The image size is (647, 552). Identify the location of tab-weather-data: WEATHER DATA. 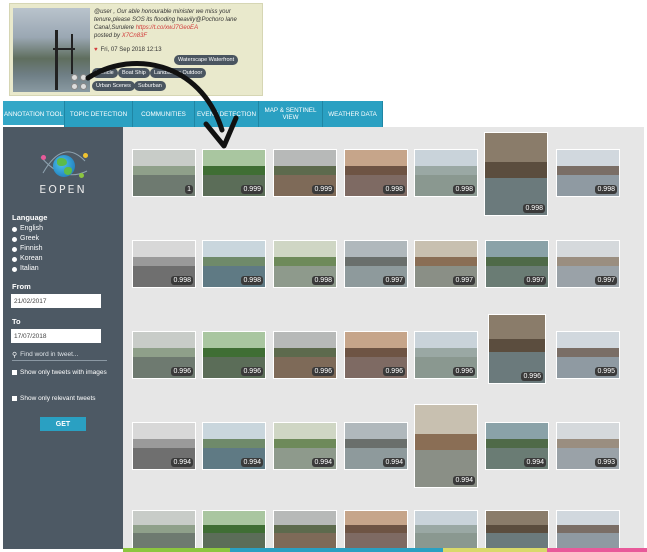
(353, 114).